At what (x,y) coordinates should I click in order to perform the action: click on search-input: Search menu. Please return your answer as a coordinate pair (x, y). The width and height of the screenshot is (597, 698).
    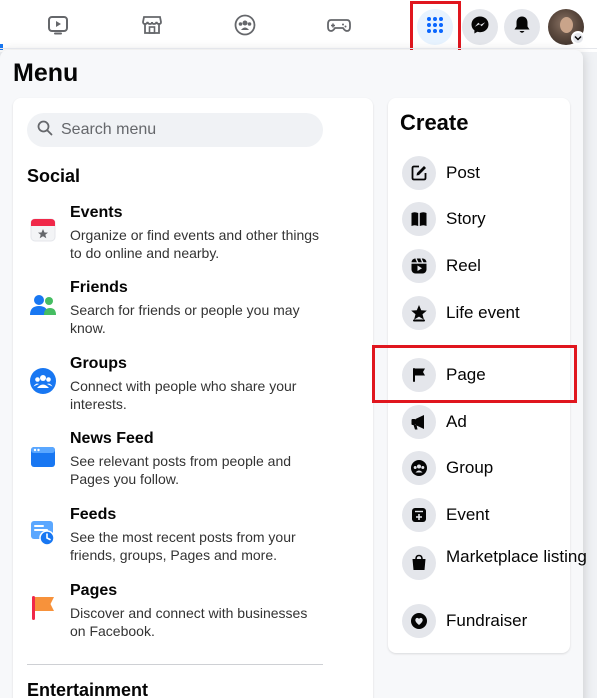
    Looking at the image, I should click on (175, 130).